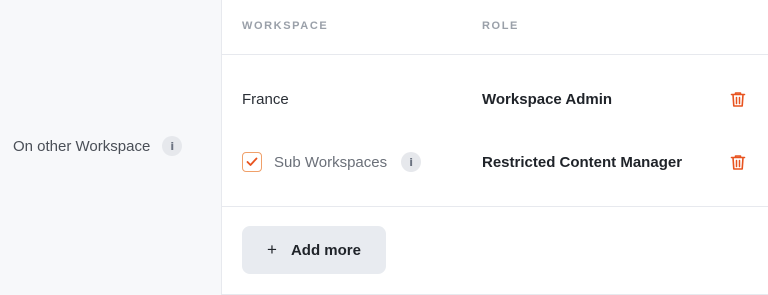  I want to click on column-header-role: ROLE, so click(500, 26).